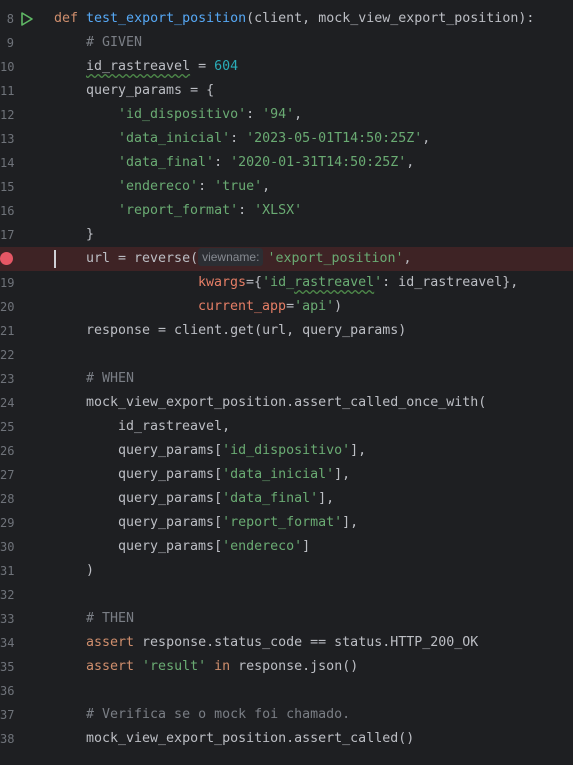 This screenshot has width=573, height=765. Describe the element at coordinates (286, 691) in the screenshot. I see `code-line: 36` at that location.